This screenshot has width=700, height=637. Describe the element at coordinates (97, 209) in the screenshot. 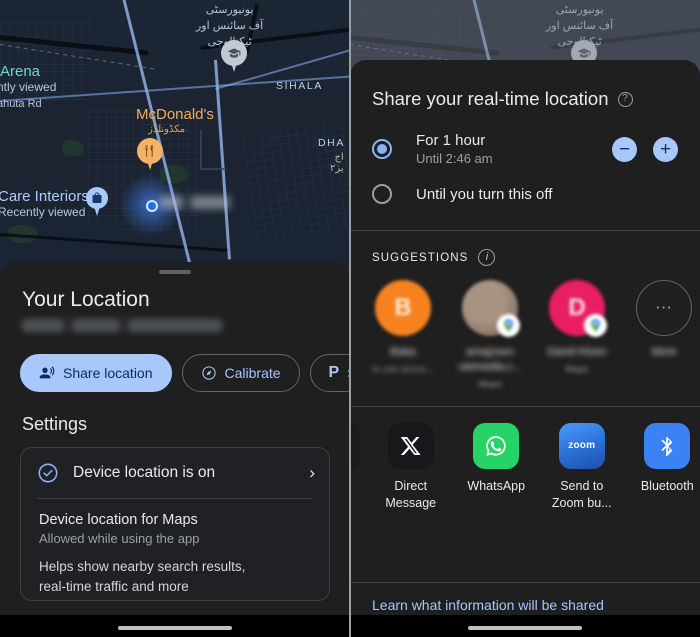

I see `pin-tail` at that location.